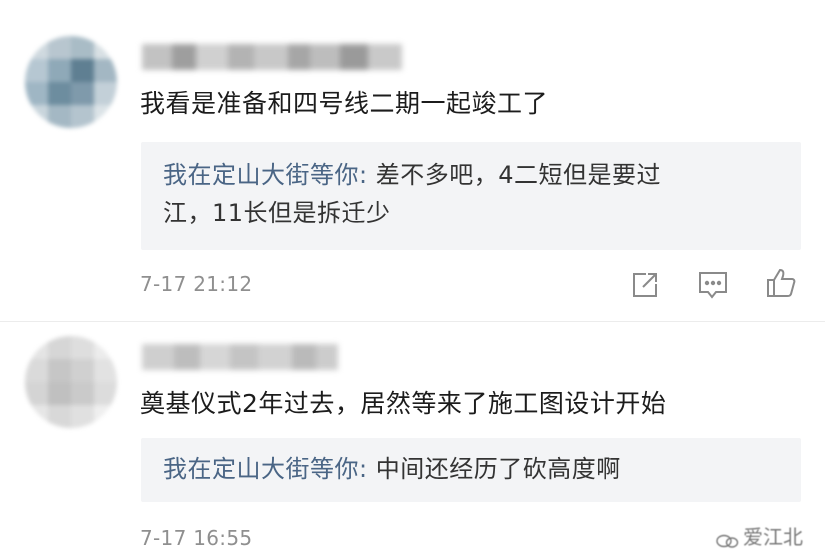 The image size is (825, 553). What do you see at coordinates (781, 283) in the screenshot?
I see `like-icon` at bounding box center [781, 283].